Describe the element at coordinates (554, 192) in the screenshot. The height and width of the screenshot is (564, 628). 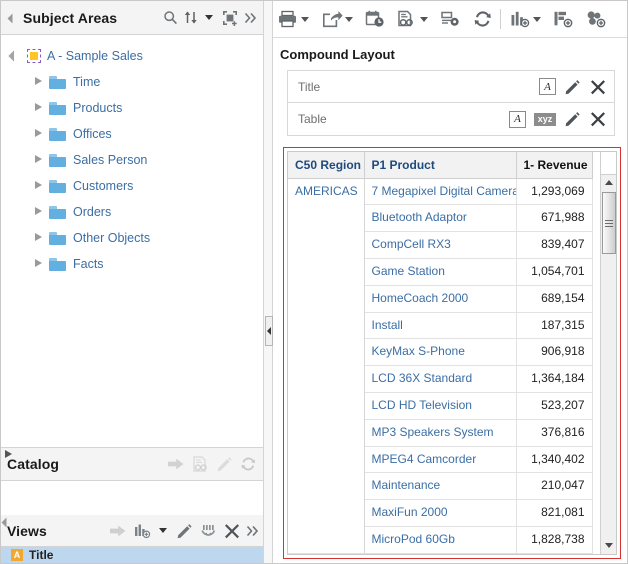
I see `cell-revenue: 1,293,069` at that location.